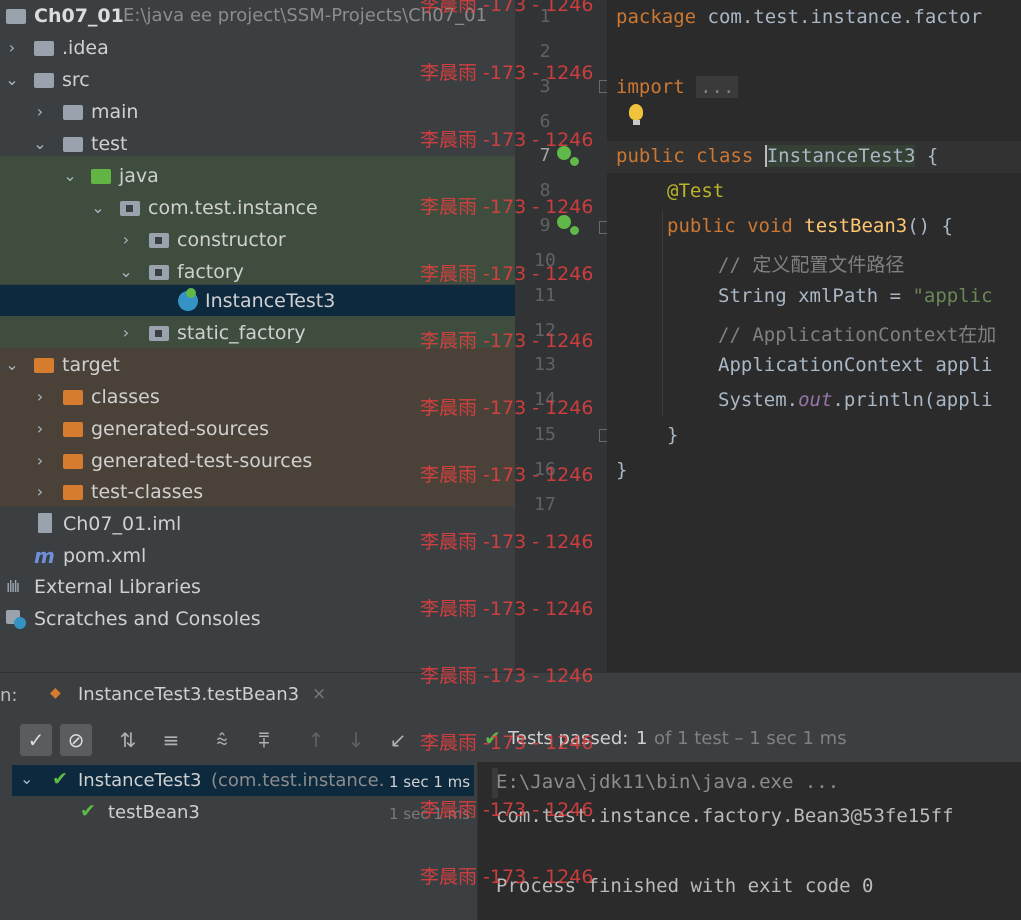 The width and height of the screenshot is (1021, 920). What do you see at coordinates (222, 740) in the screenshot?
I see `expand-all-icon: ⩯` at bounding box center [222, 740].